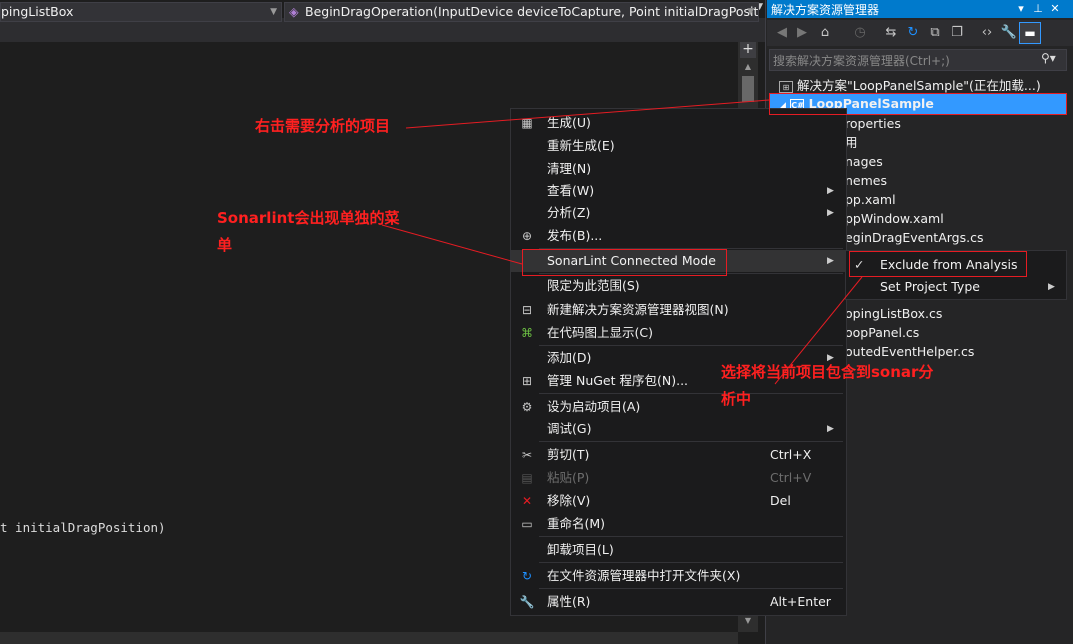 The height and width of the screenshot is (644, 1073). What do you see at coordinates (827, 372) in the screenshot?
I see `annotation-note-3-line1: 选择将当前项目包含到sonar分` at bounding box center [827, 372].